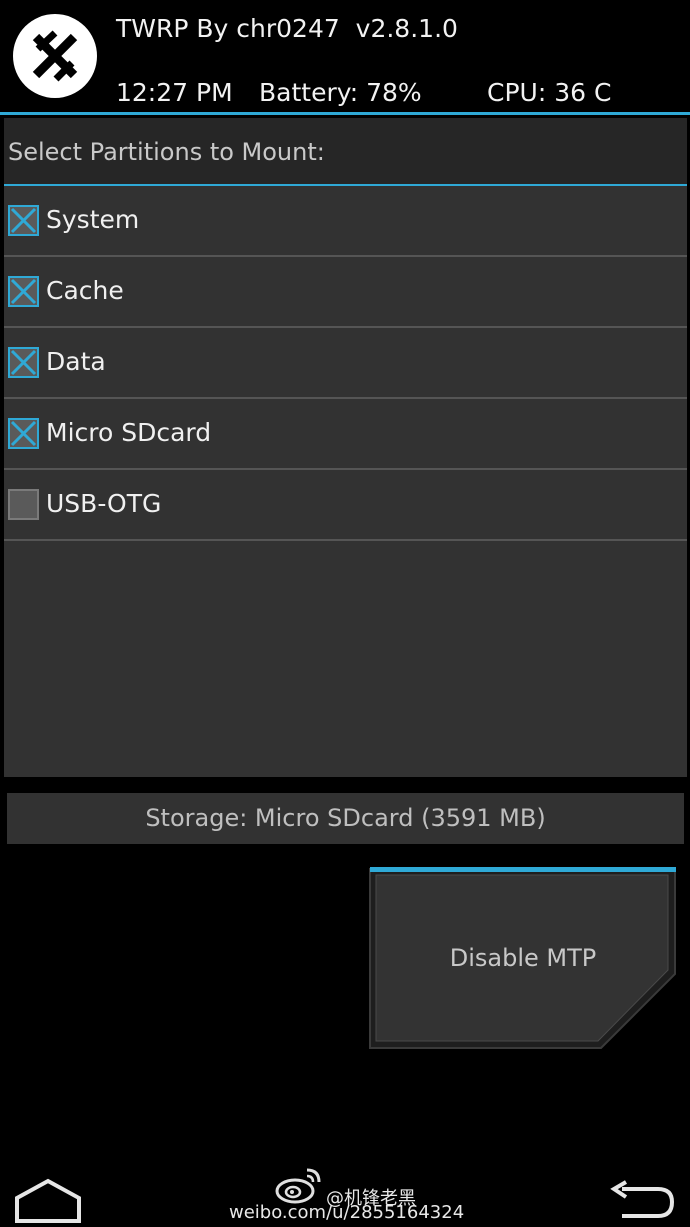 Image resolution: width=690 pixels, height=1227 pixels. What do you see at coordinates (345, 434) in the screenshot?
I see `partition-row-micro-sdcard: Micro SDcard` at bounding box center [345, 434].